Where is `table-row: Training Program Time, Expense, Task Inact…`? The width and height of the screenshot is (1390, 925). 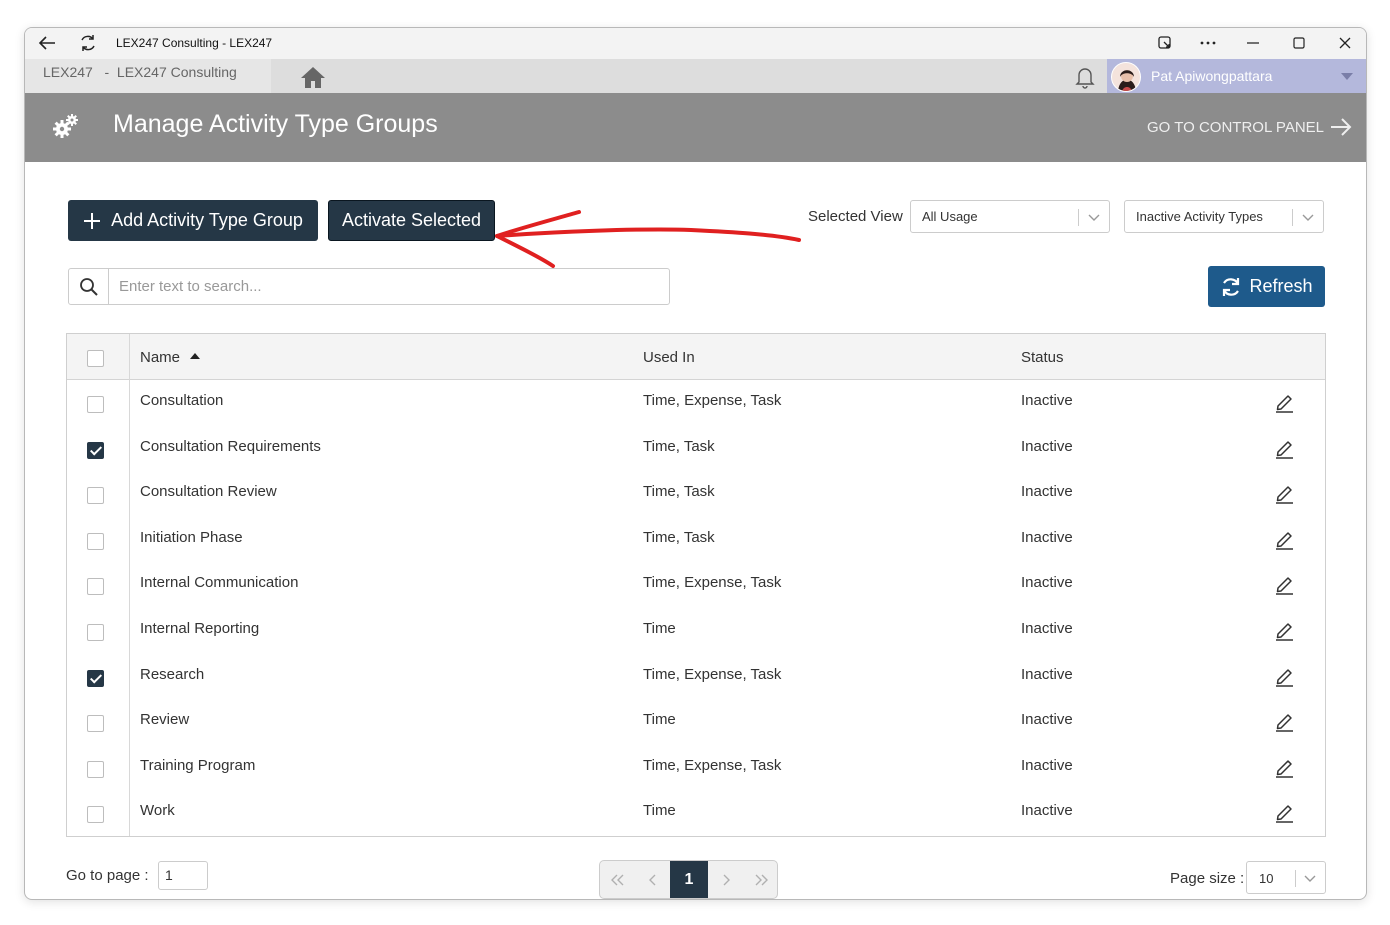
table-row: Training Program Time, Expense, Task Inact… is located at coordinates (696, 769).